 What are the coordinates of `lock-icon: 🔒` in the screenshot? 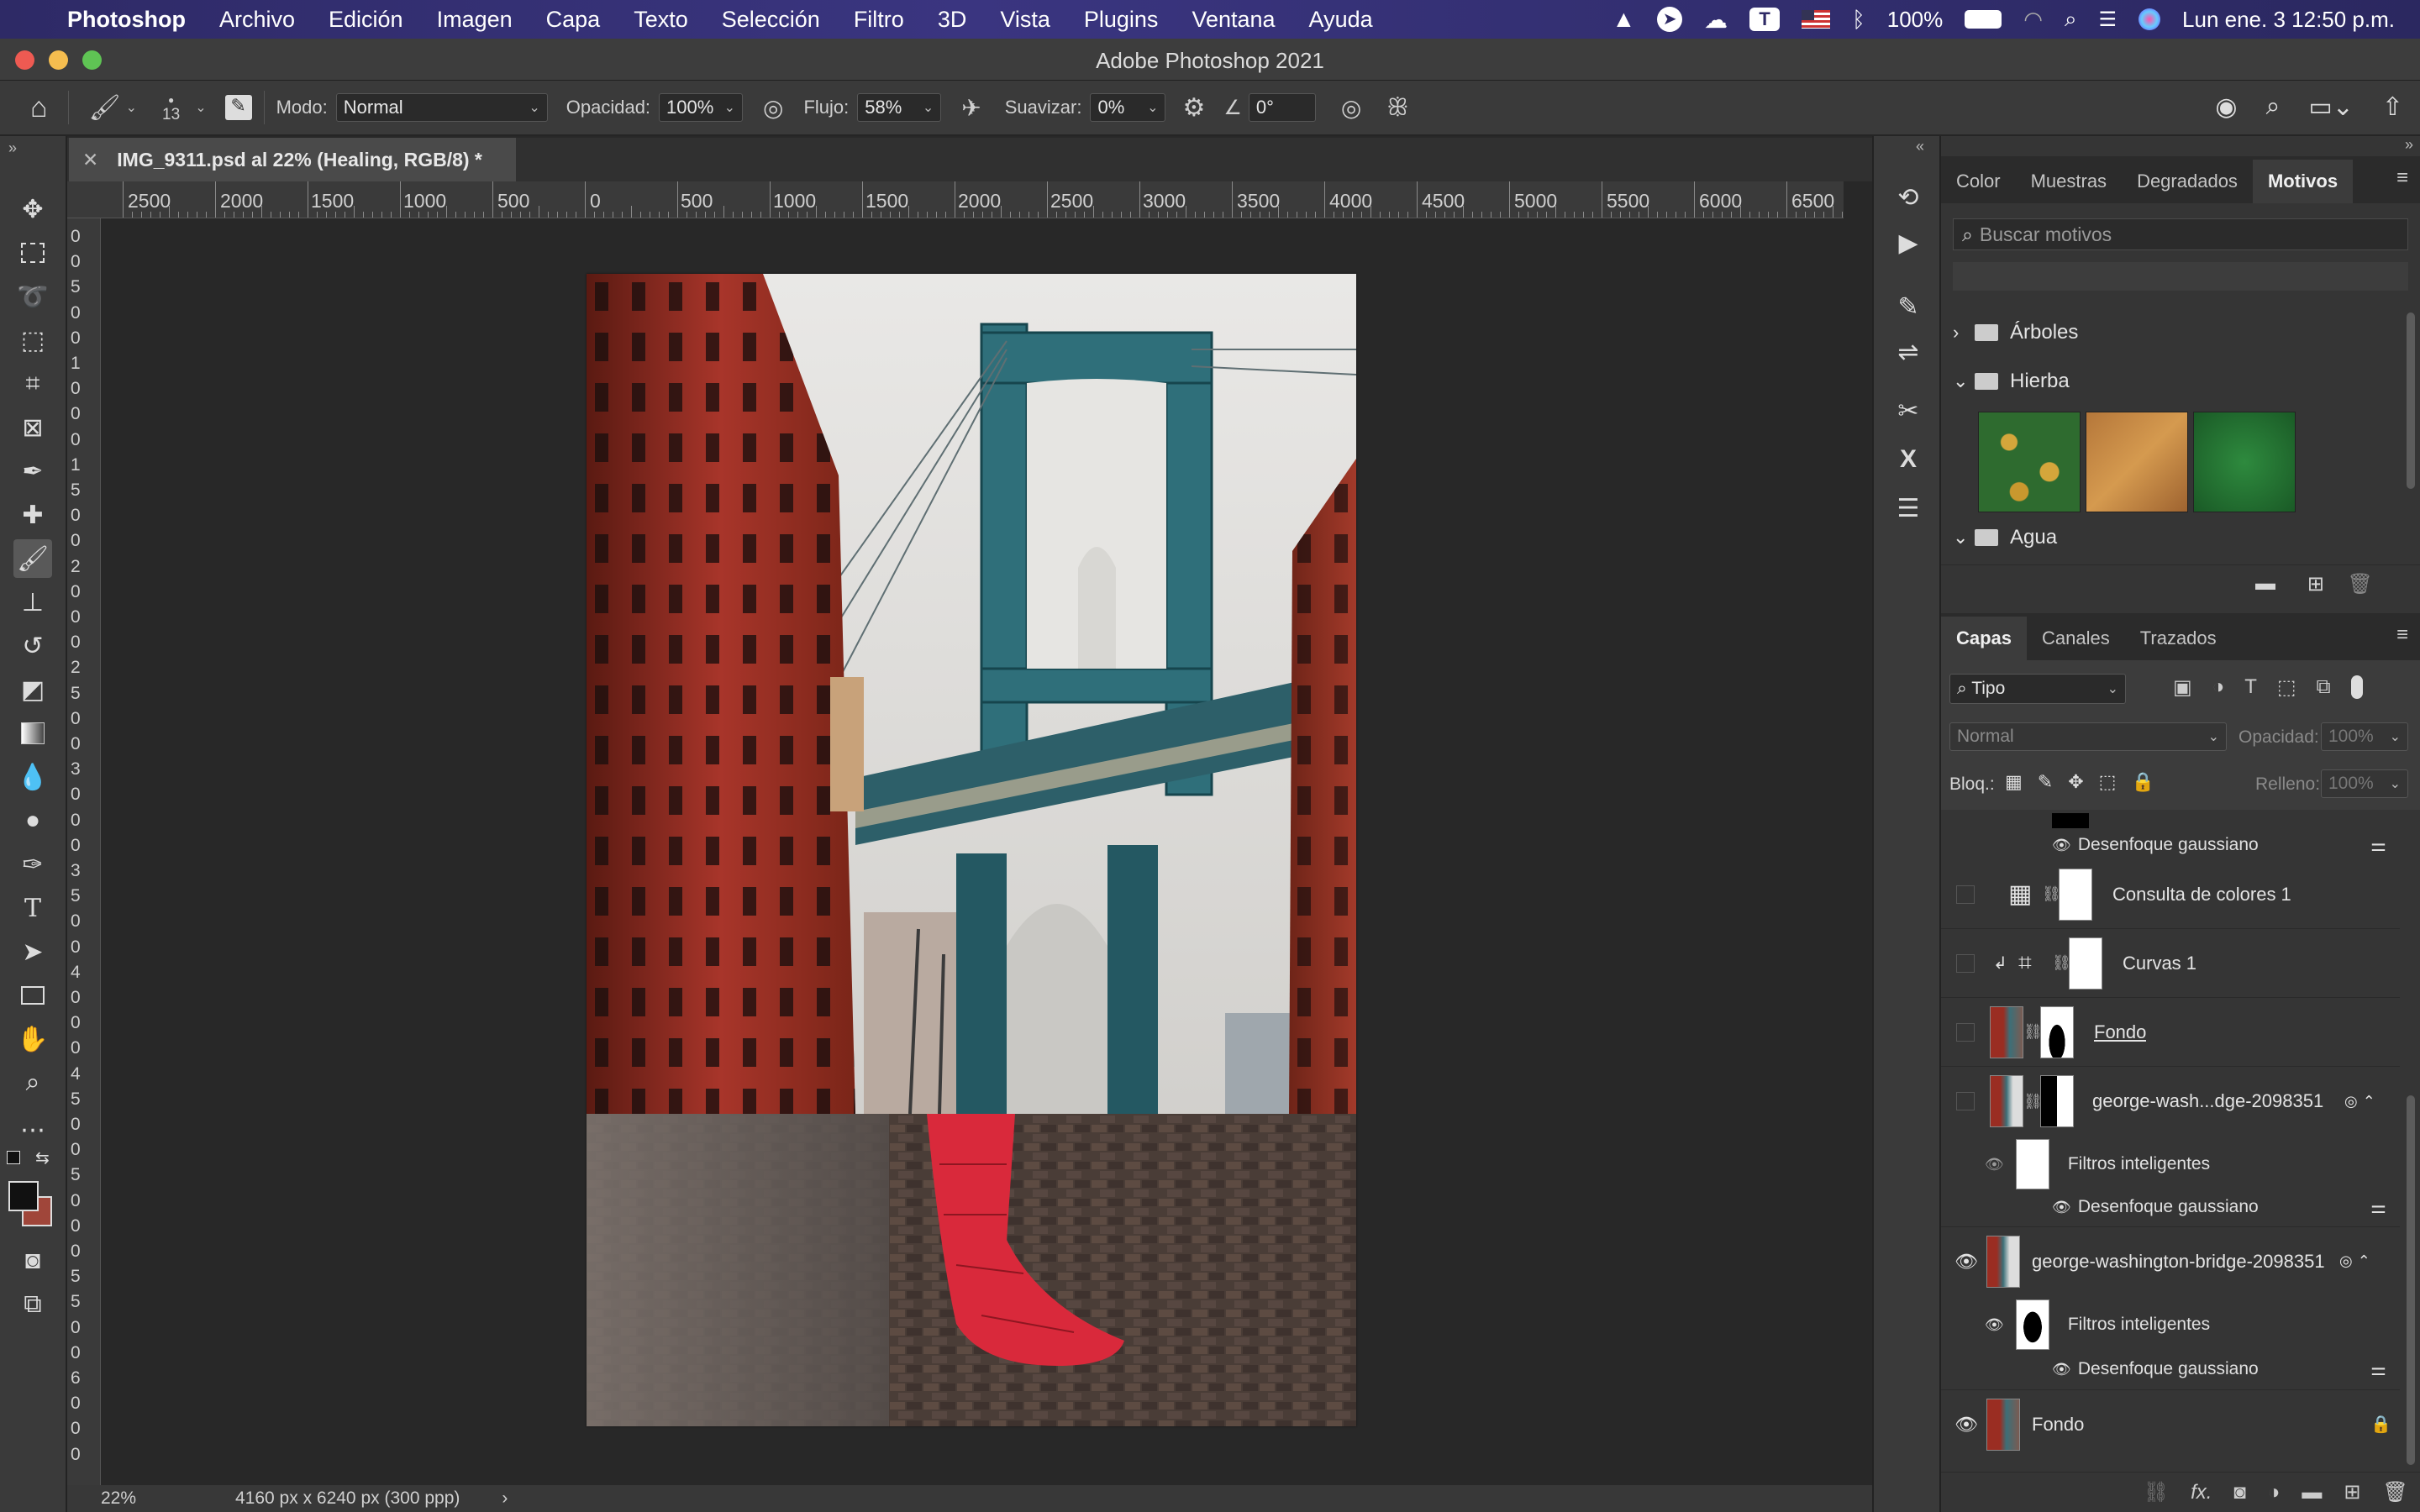 It's located at (2381, 1424).